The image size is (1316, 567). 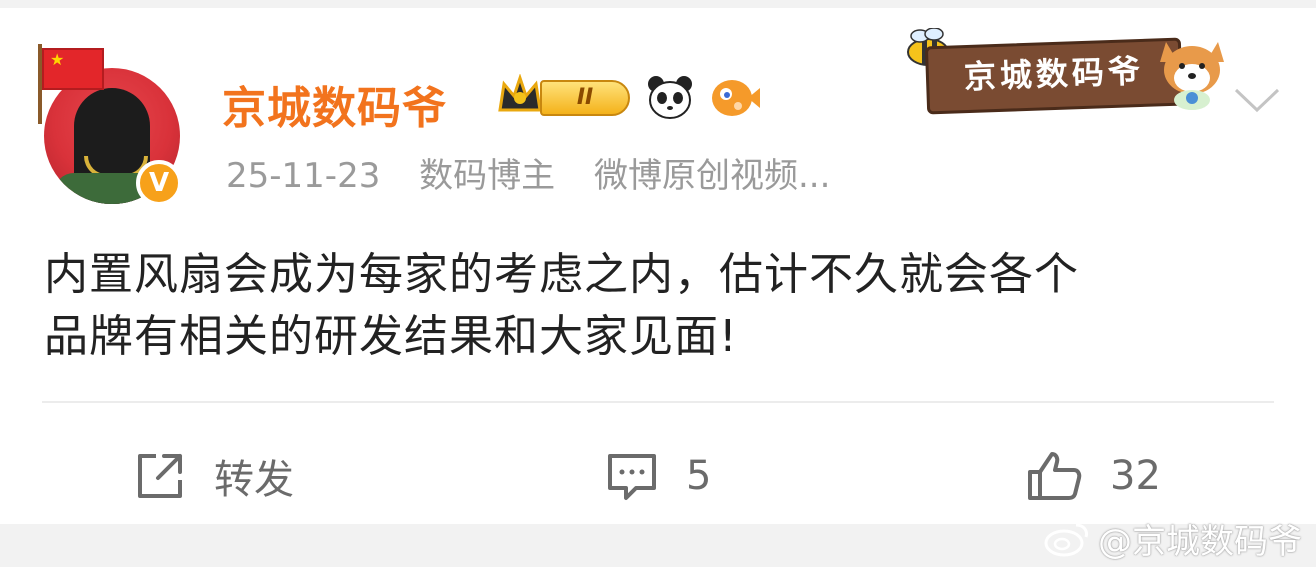 I want to click on like-count: 32, so click(x=1135, y=476).